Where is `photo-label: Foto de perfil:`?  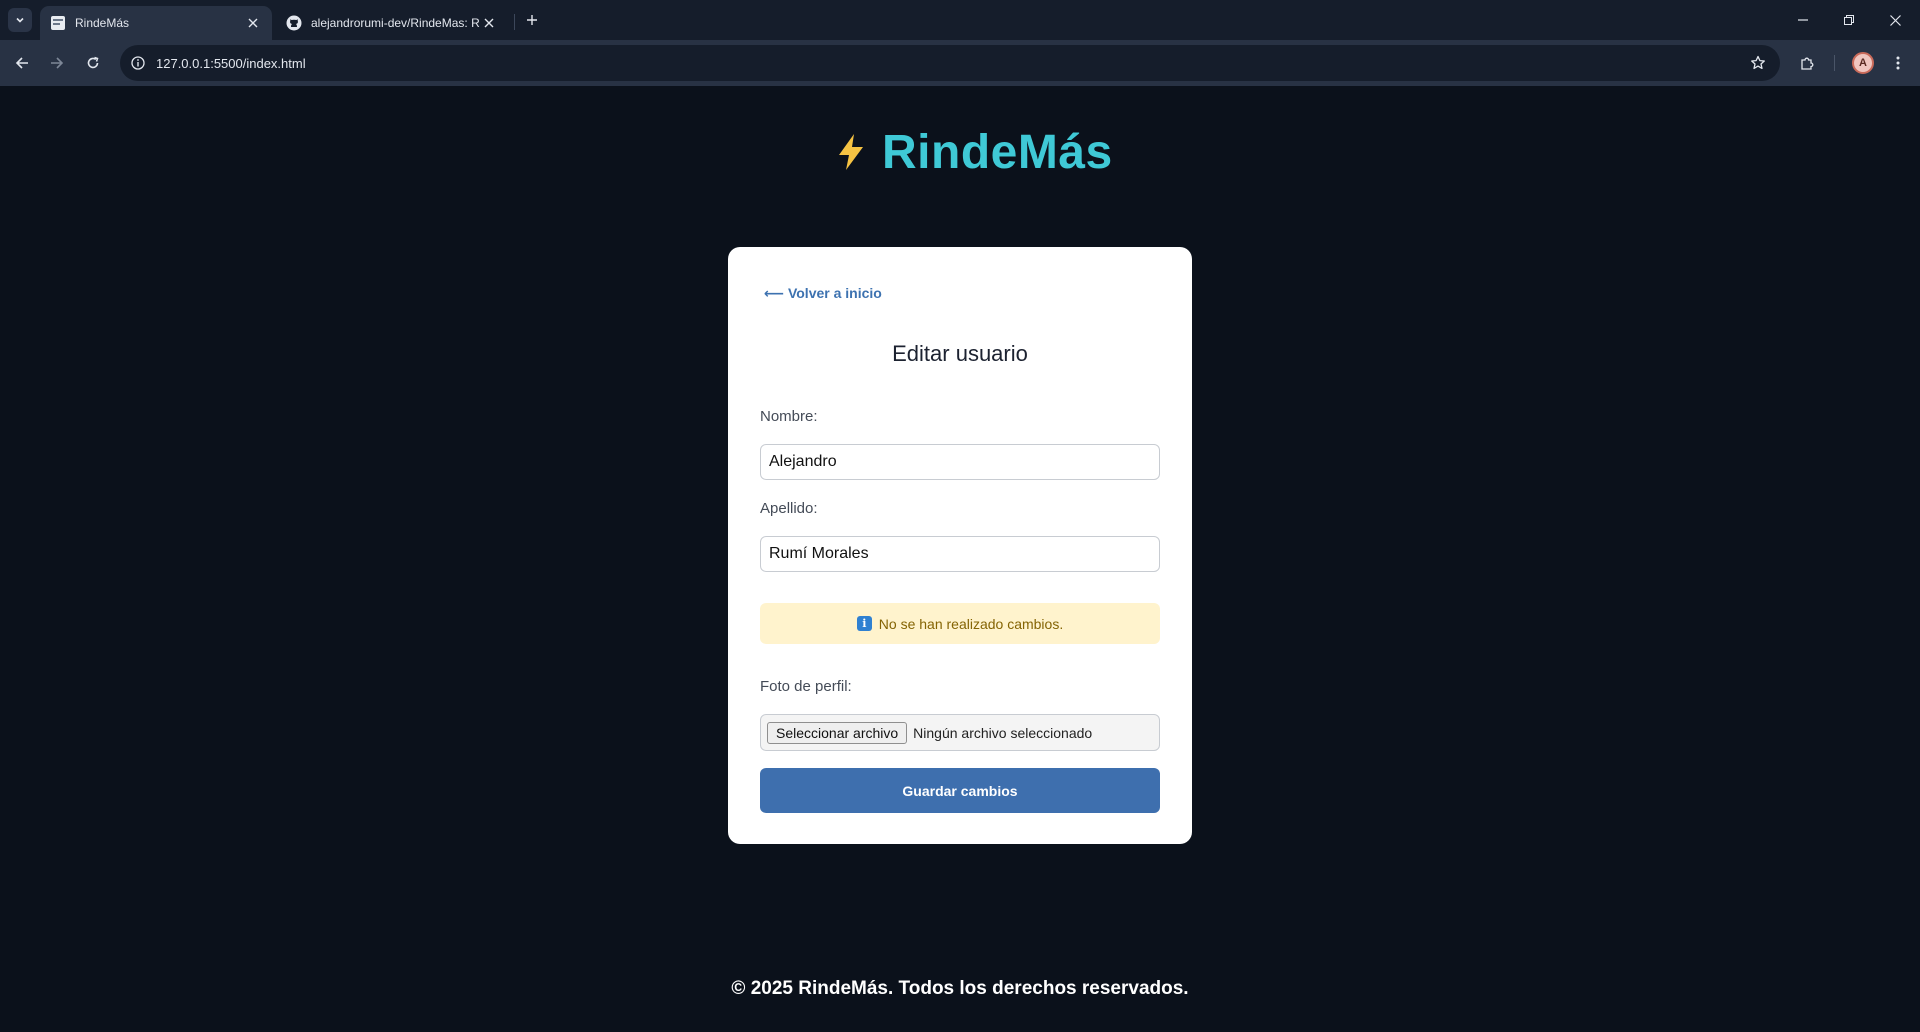 photo-label: Foto de perfil: is located at coordinates (806, 686).